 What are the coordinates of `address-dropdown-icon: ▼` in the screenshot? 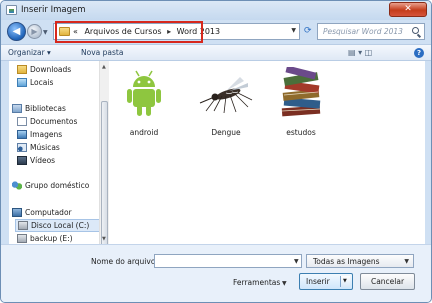 It's located at (293, 30).